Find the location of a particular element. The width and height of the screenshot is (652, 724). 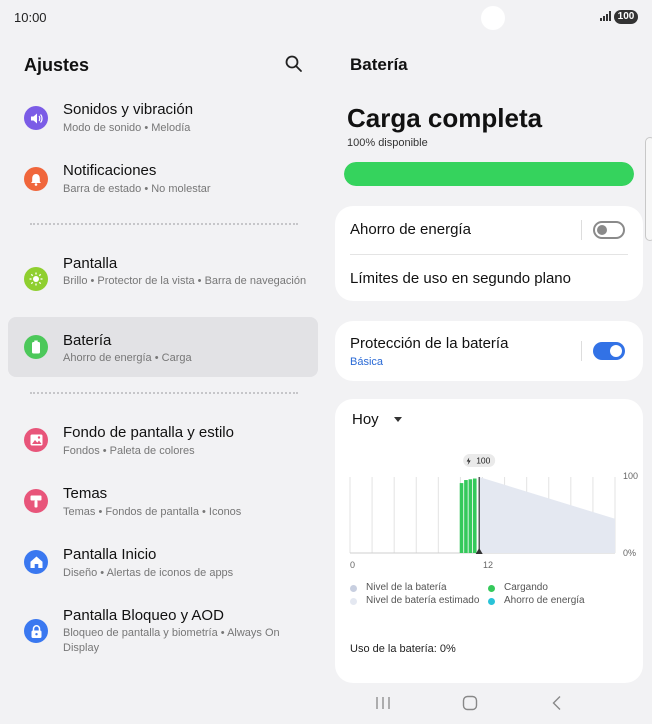

chevron-down-icon is located at coordinates (398, 419).